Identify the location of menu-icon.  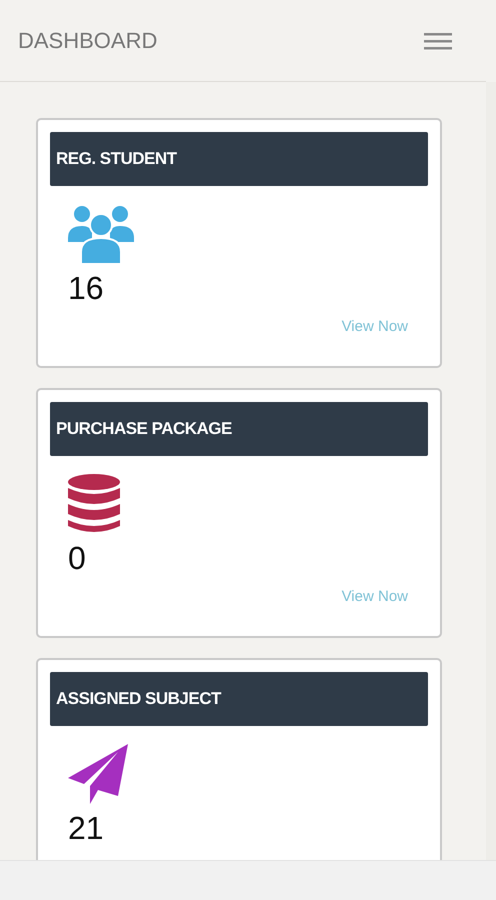
(438, 40).